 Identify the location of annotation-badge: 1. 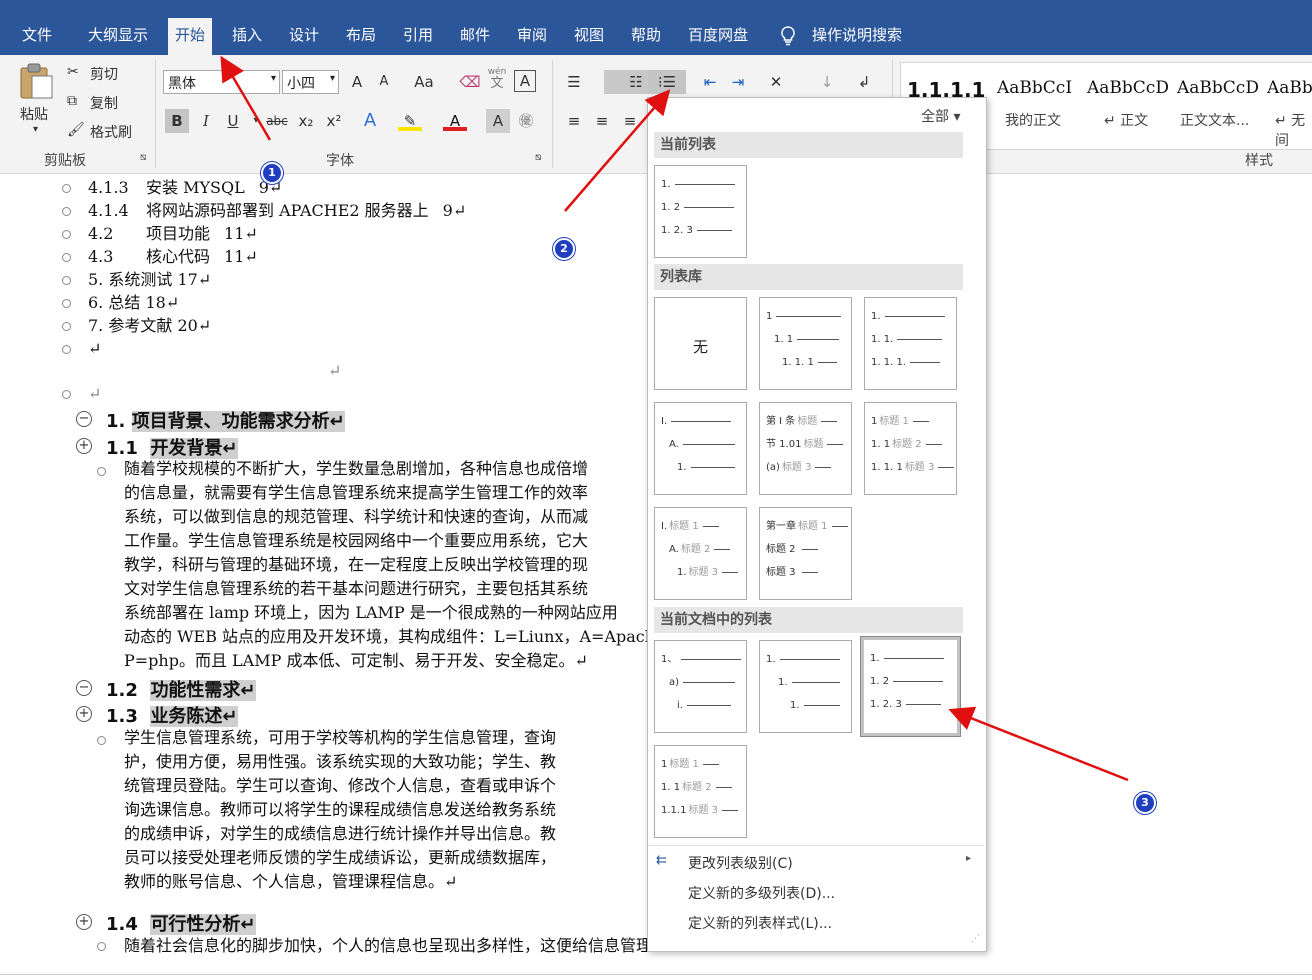
(272, 173).